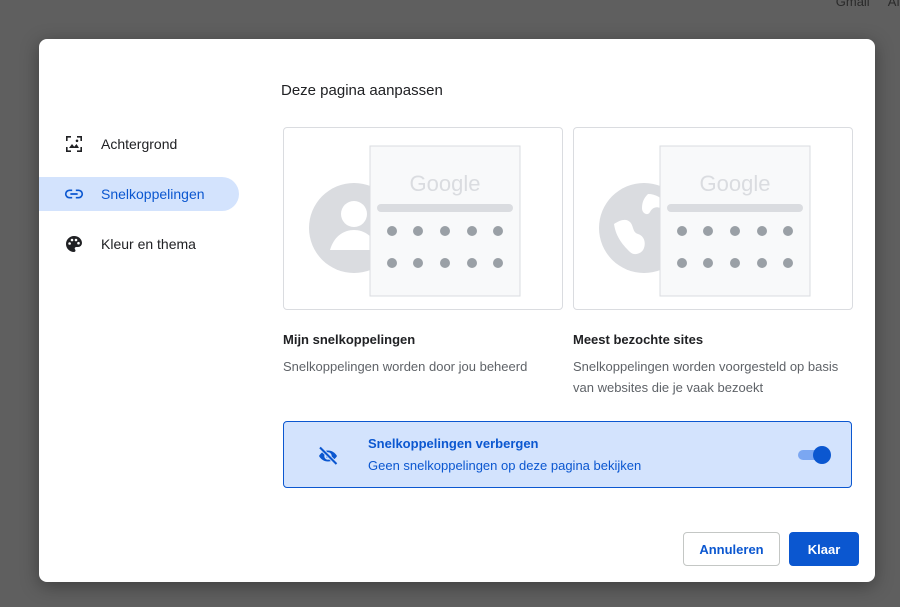 This screenshot has width=900, height=607. I want to click on backdrop-header-links: Gmail Af, so click(859, 4).